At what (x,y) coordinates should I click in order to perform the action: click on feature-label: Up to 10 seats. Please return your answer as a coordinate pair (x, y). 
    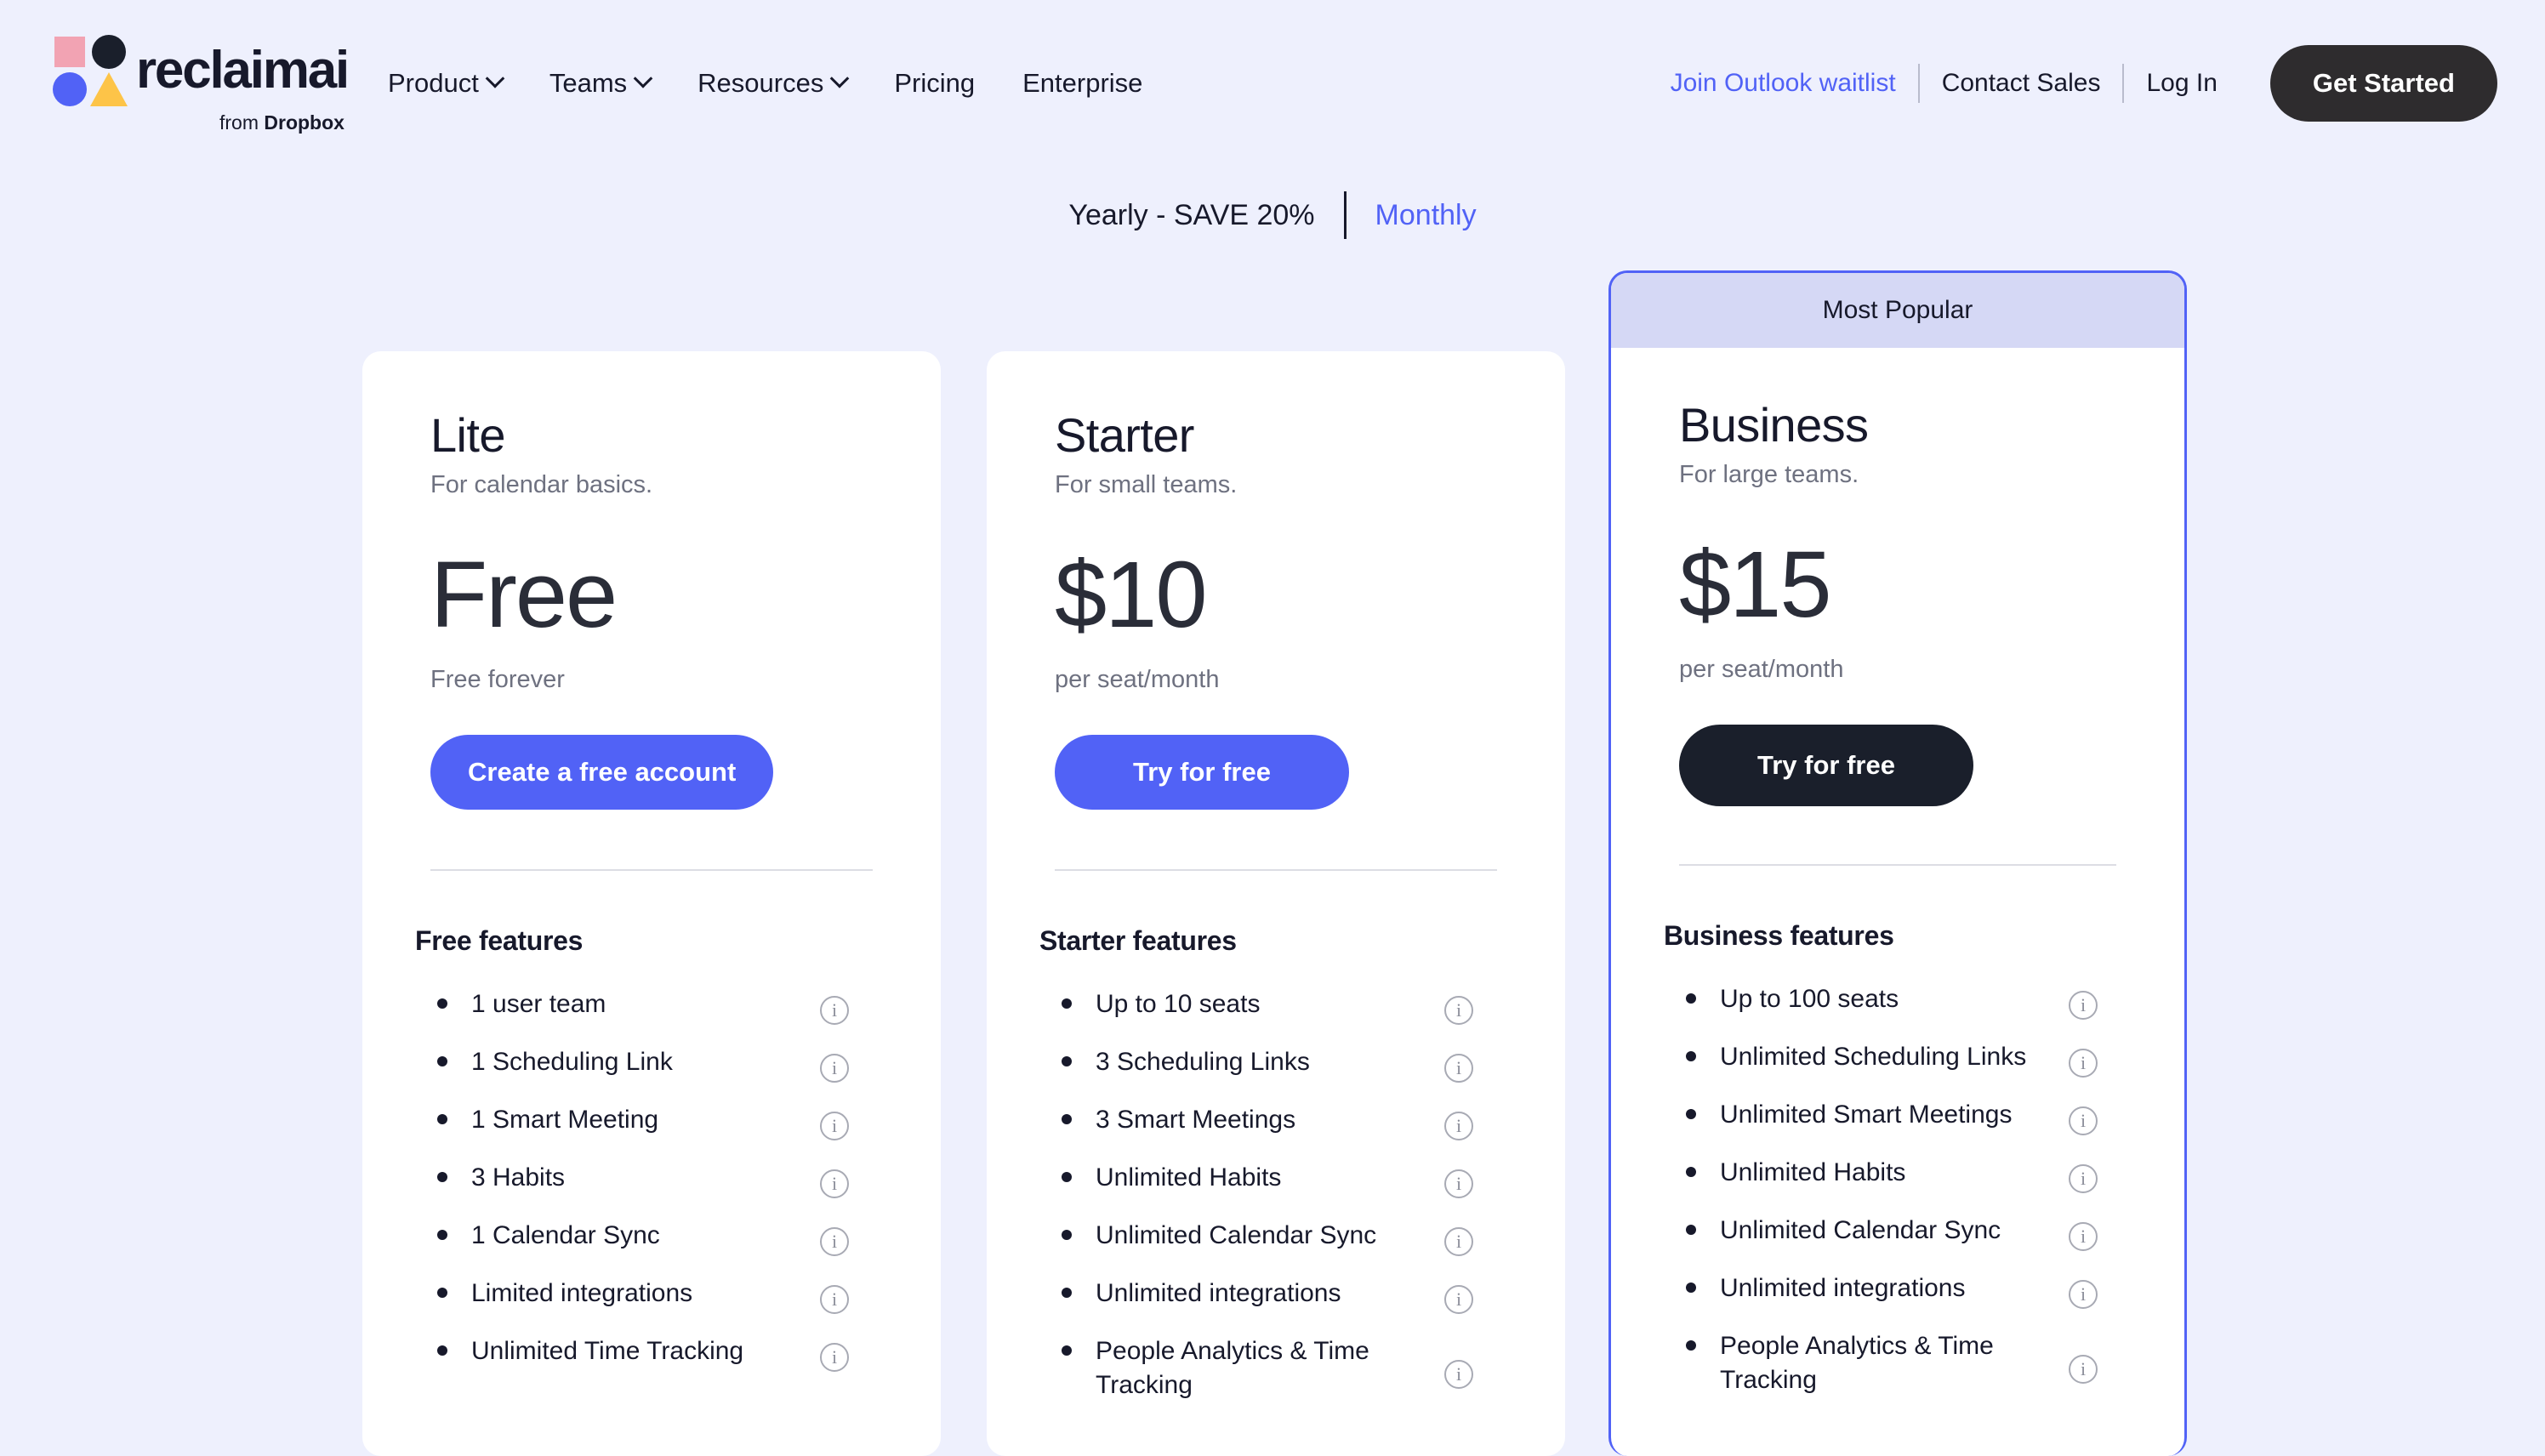
    Looking at the image, I should click on (1178, 1003).